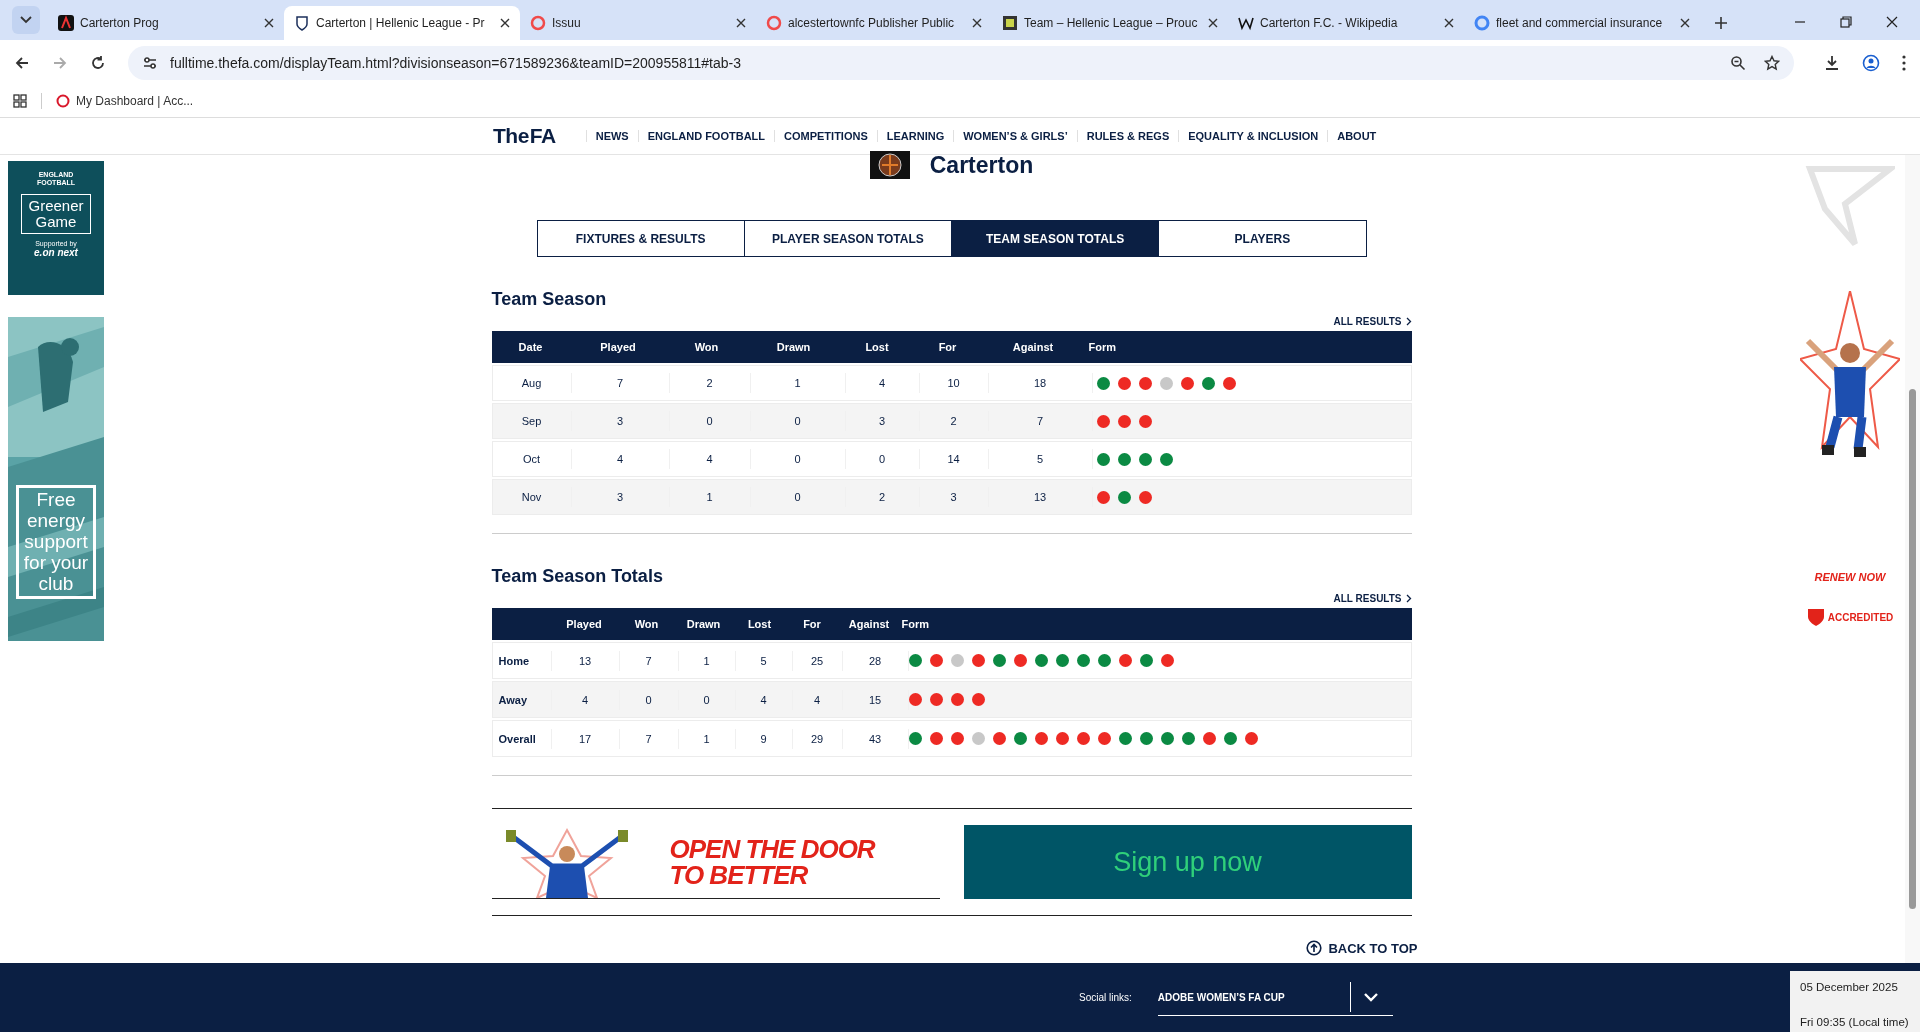  What do you see at coordinates (981, 165) in the screenshot?
I see `team-name: Carterton` at bounding box center [981, 165].